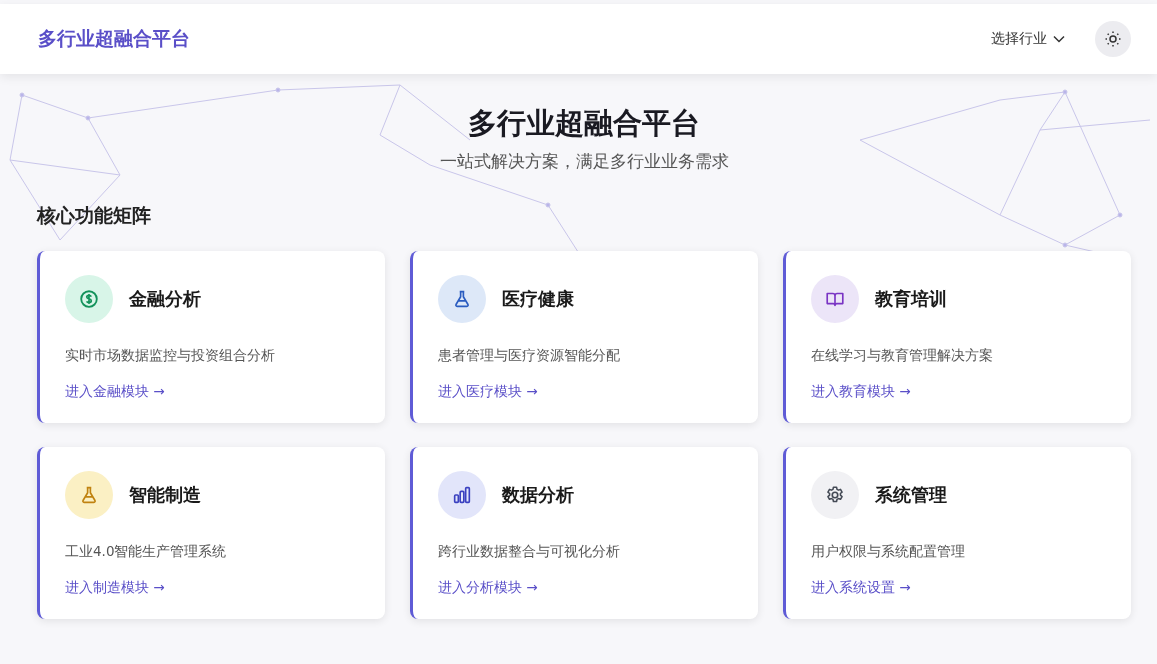  Describe the element at coordinates (512, 39) in the screenshot. I see `logo-text: 多行业超融合平台` at that location.